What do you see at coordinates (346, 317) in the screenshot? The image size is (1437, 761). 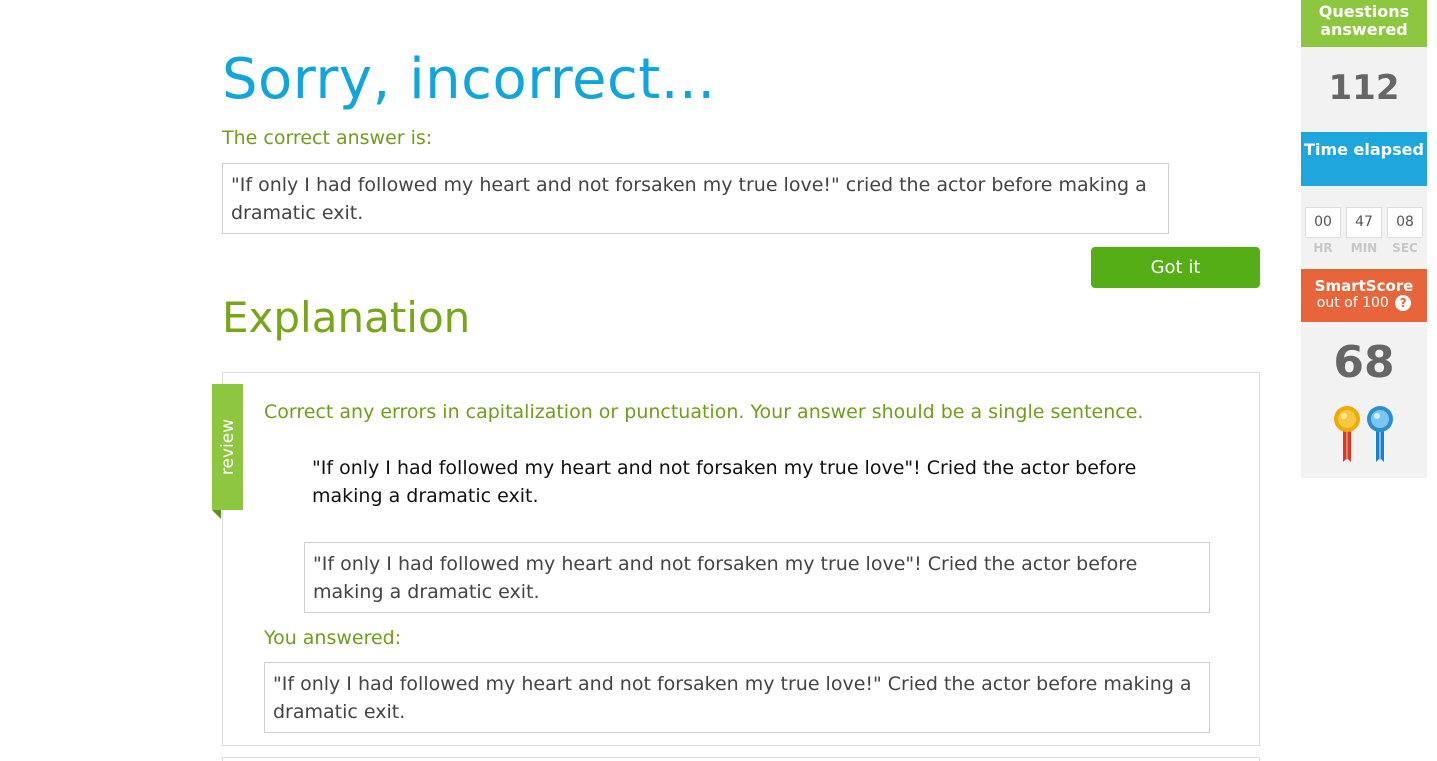 I see `explanation-title: Explanation` at bounding box center [346, 317].